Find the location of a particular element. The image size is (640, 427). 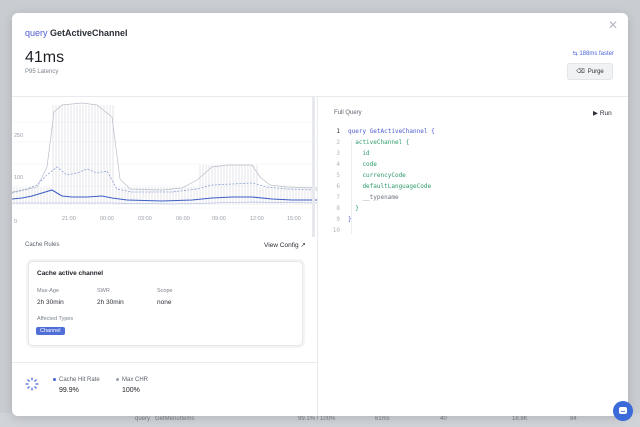

code-line: 9} is located at coordinates (344, 219).